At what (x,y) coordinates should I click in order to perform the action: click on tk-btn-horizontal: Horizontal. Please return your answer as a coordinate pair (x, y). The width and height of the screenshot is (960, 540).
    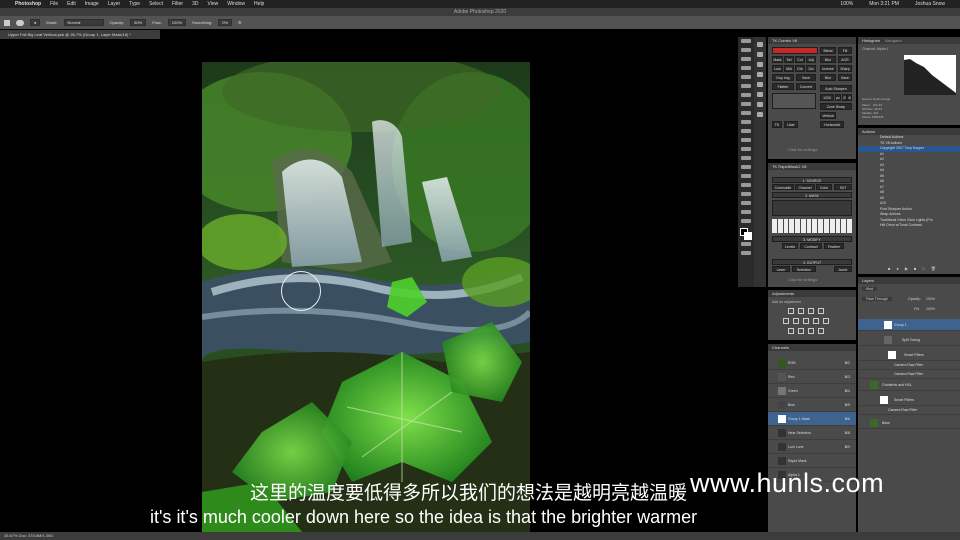
    Looking at the image, I should click on (832, 124).